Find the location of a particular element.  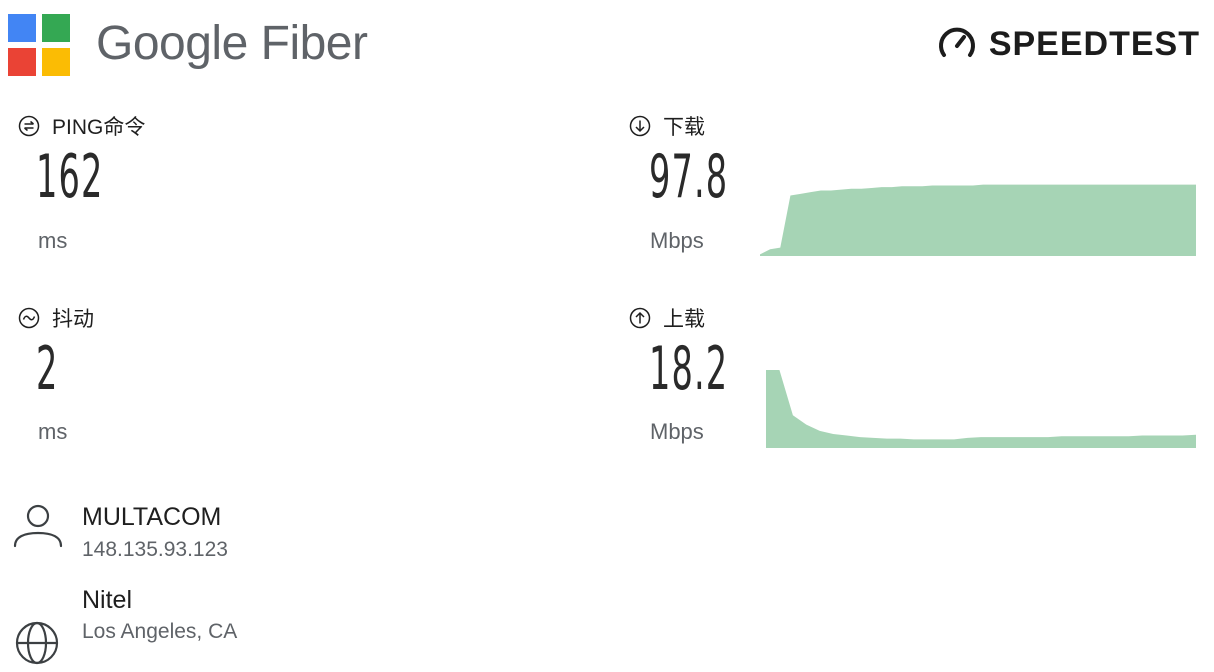

logo-blue-petal is located at coordinates (22, 28).